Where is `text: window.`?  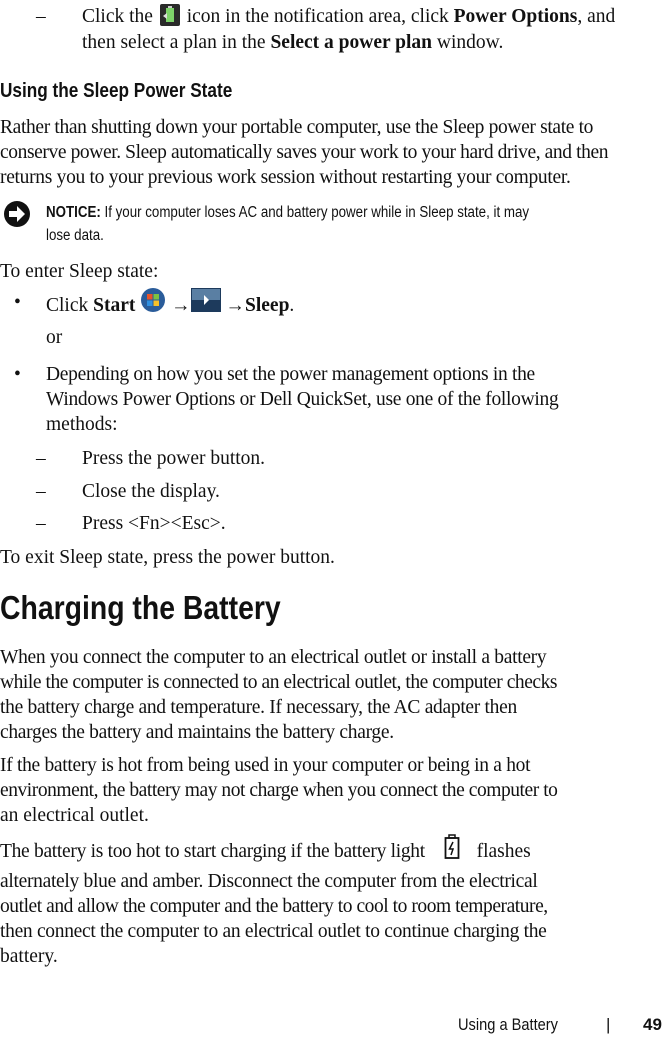
text: window. is located at coordinates (470, 42).